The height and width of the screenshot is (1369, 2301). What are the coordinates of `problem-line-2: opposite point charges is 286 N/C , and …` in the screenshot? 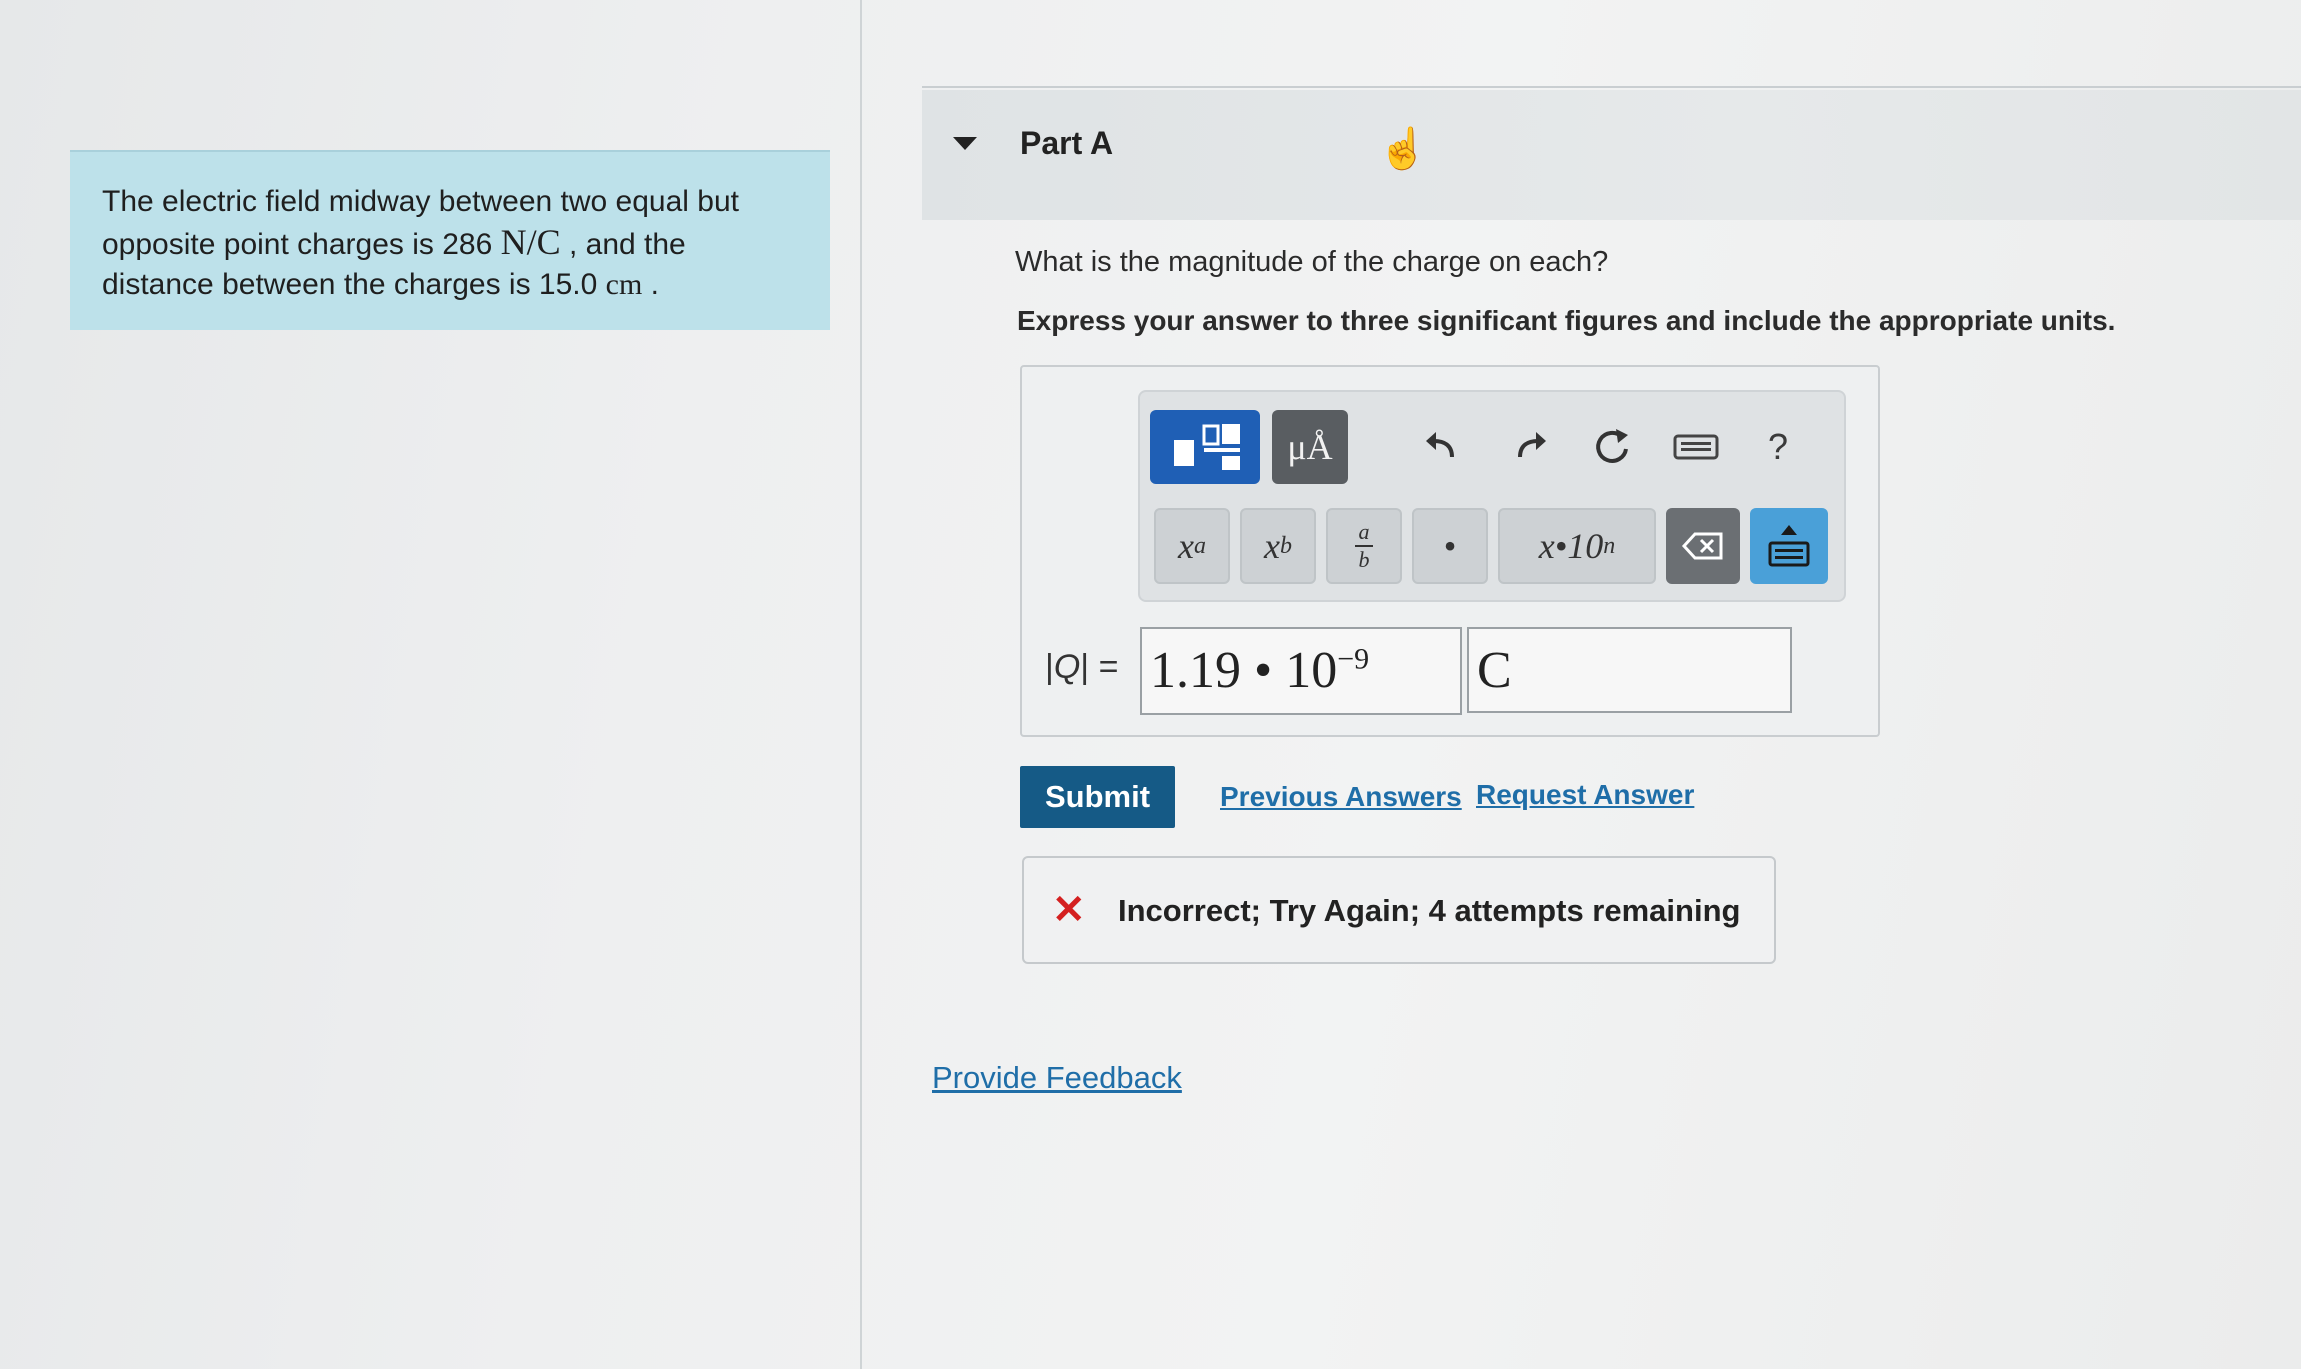 It's located at (450, 243).